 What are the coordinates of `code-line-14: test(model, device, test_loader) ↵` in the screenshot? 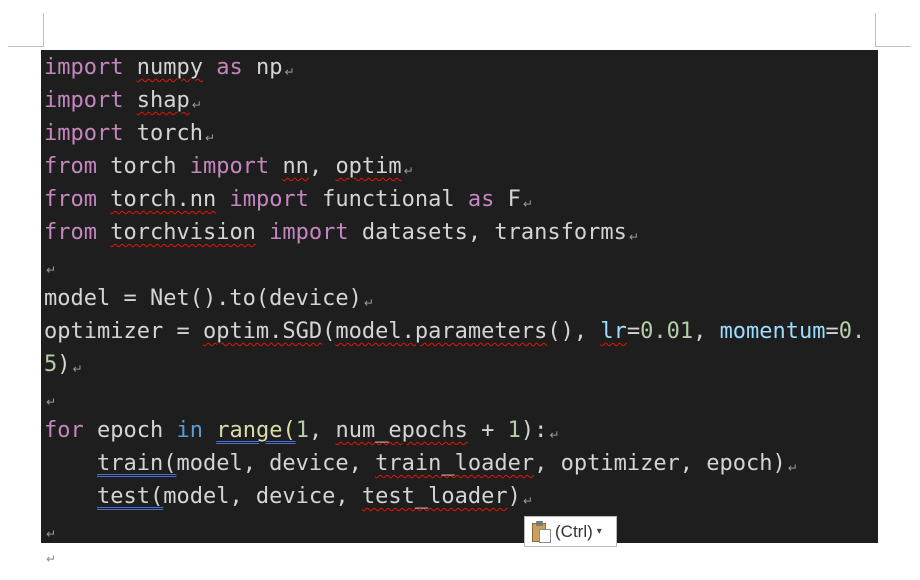 It's located at (461, 496).